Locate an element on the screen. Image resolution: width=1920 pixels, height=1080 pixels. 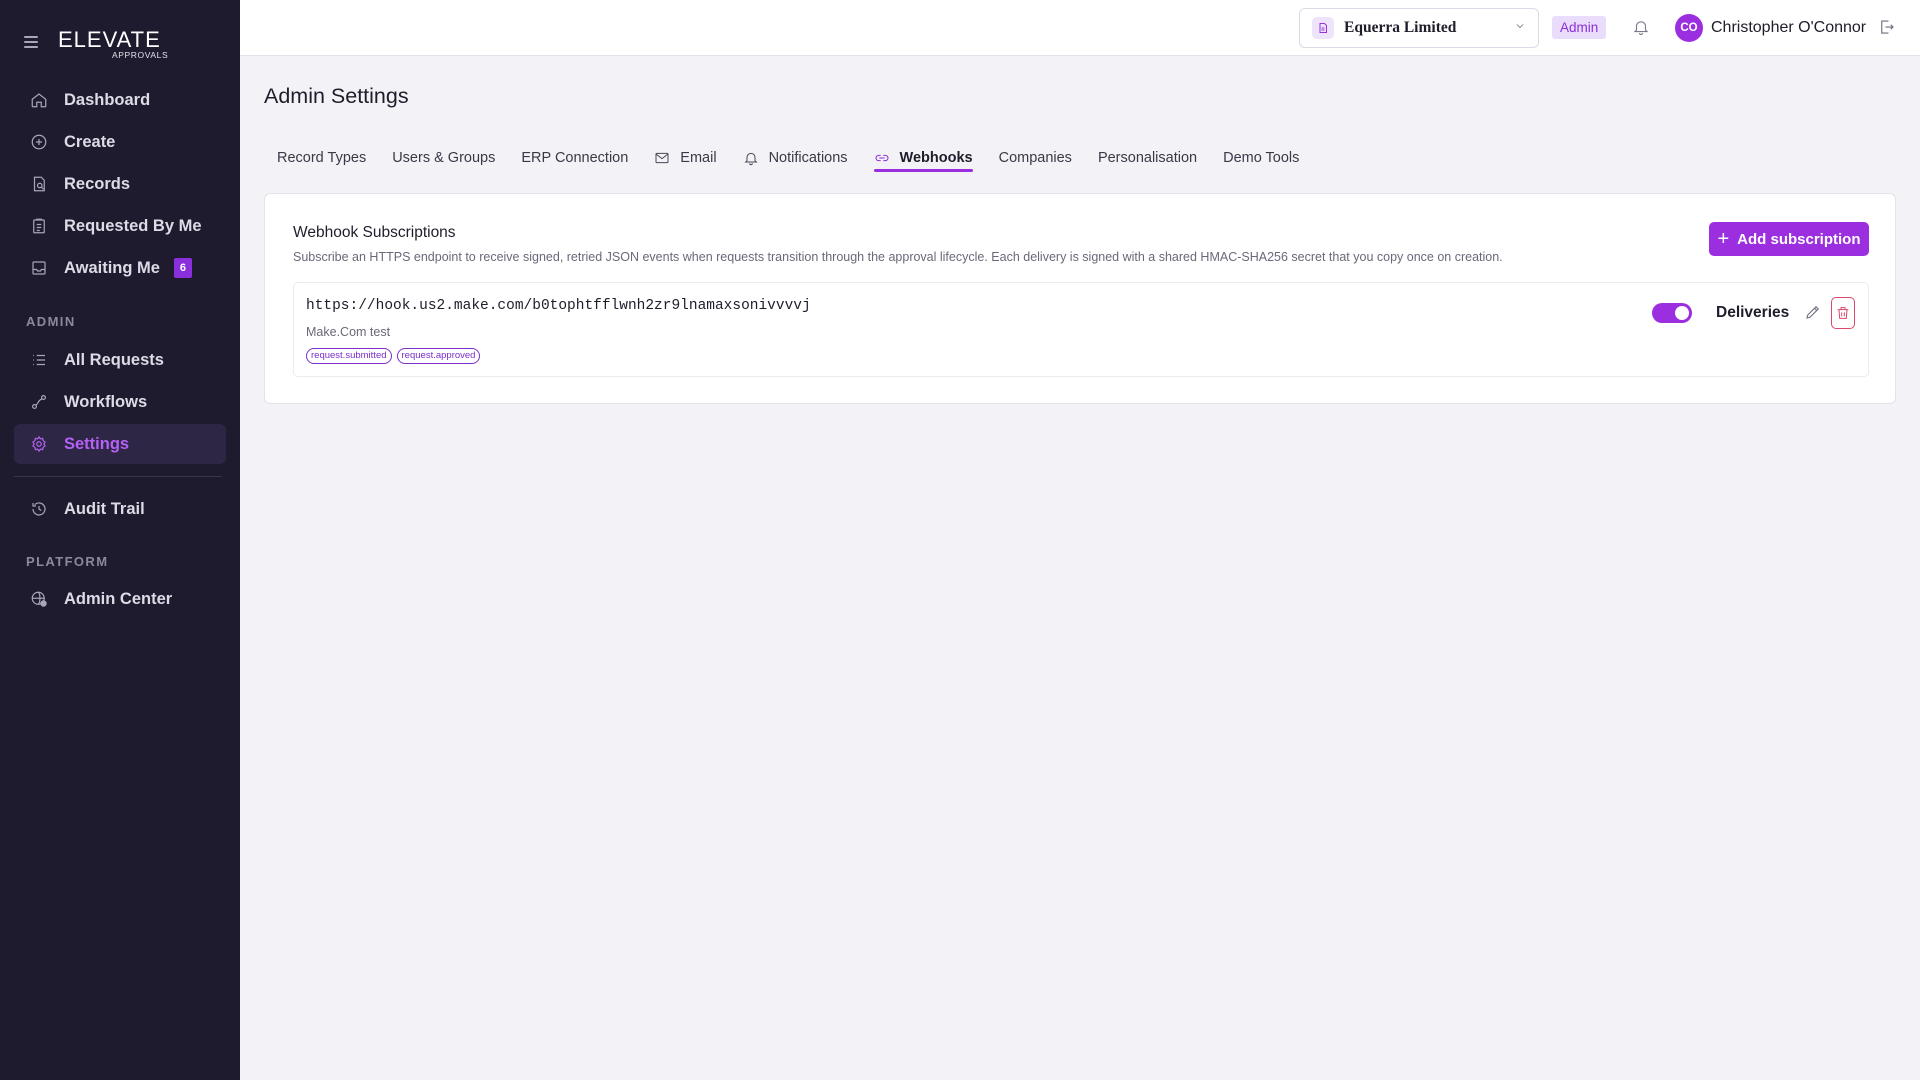
link-icon is located at coordinates (882, 158).